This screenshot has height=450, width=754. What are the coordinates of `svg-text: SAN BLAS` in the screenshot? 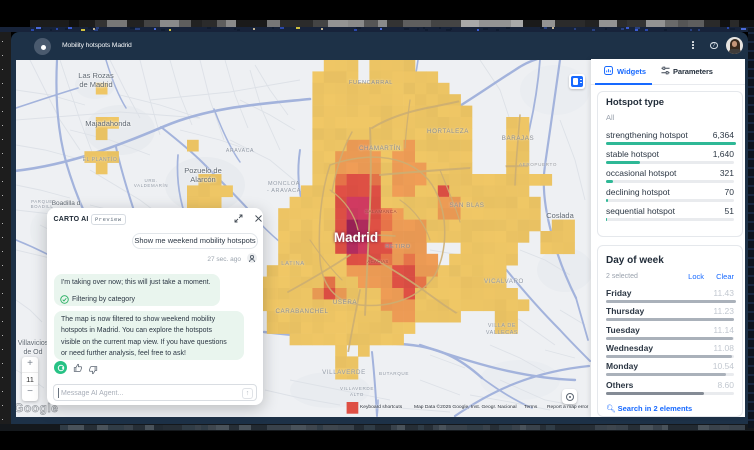 It's located at (466, 205).